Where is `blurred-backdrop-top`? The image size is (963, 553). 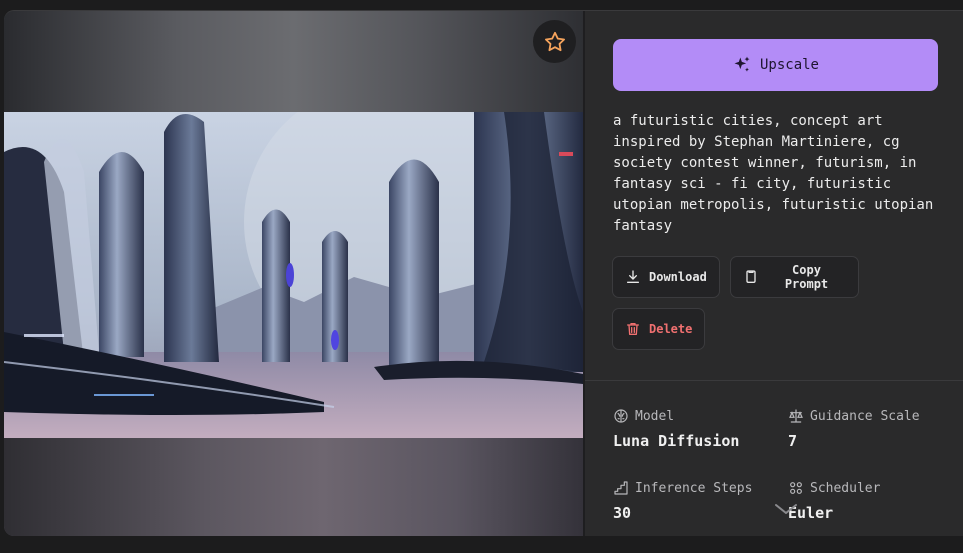 blurred-backdrop-top is located at coordinates (293, 61).